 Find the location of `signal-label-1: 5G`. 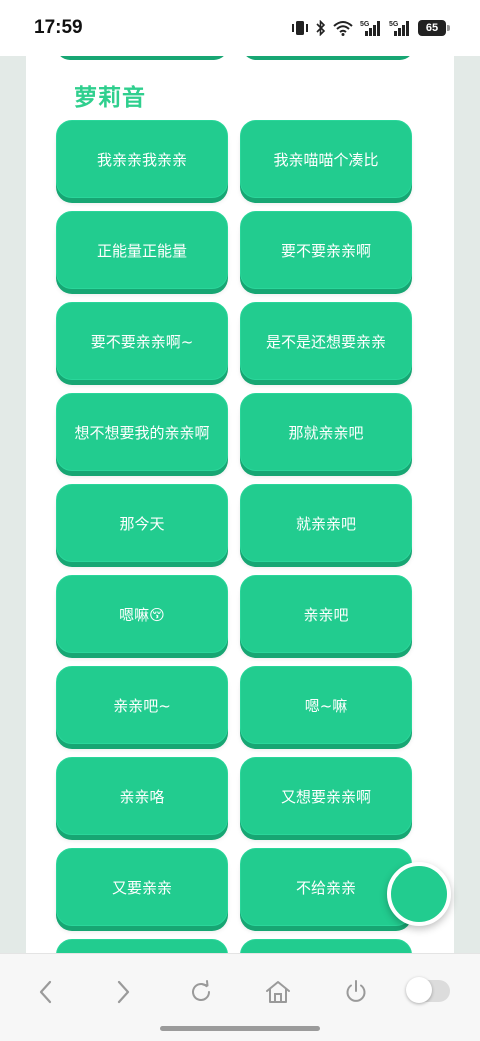

signal-label-1: 5G is located at coordinates (365, 24).